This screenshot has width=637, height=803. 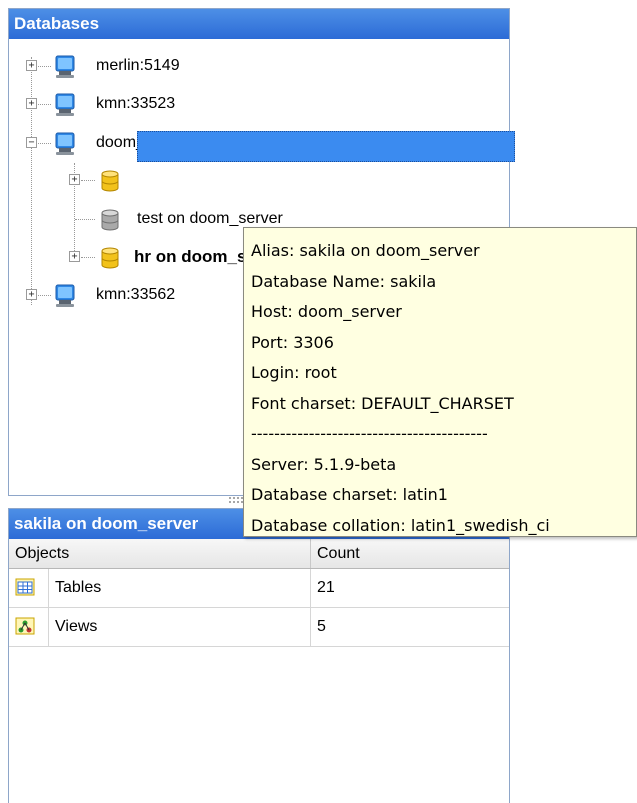 I want to click on tree-node-label: kmn:33562, so click(x=136, y=294).